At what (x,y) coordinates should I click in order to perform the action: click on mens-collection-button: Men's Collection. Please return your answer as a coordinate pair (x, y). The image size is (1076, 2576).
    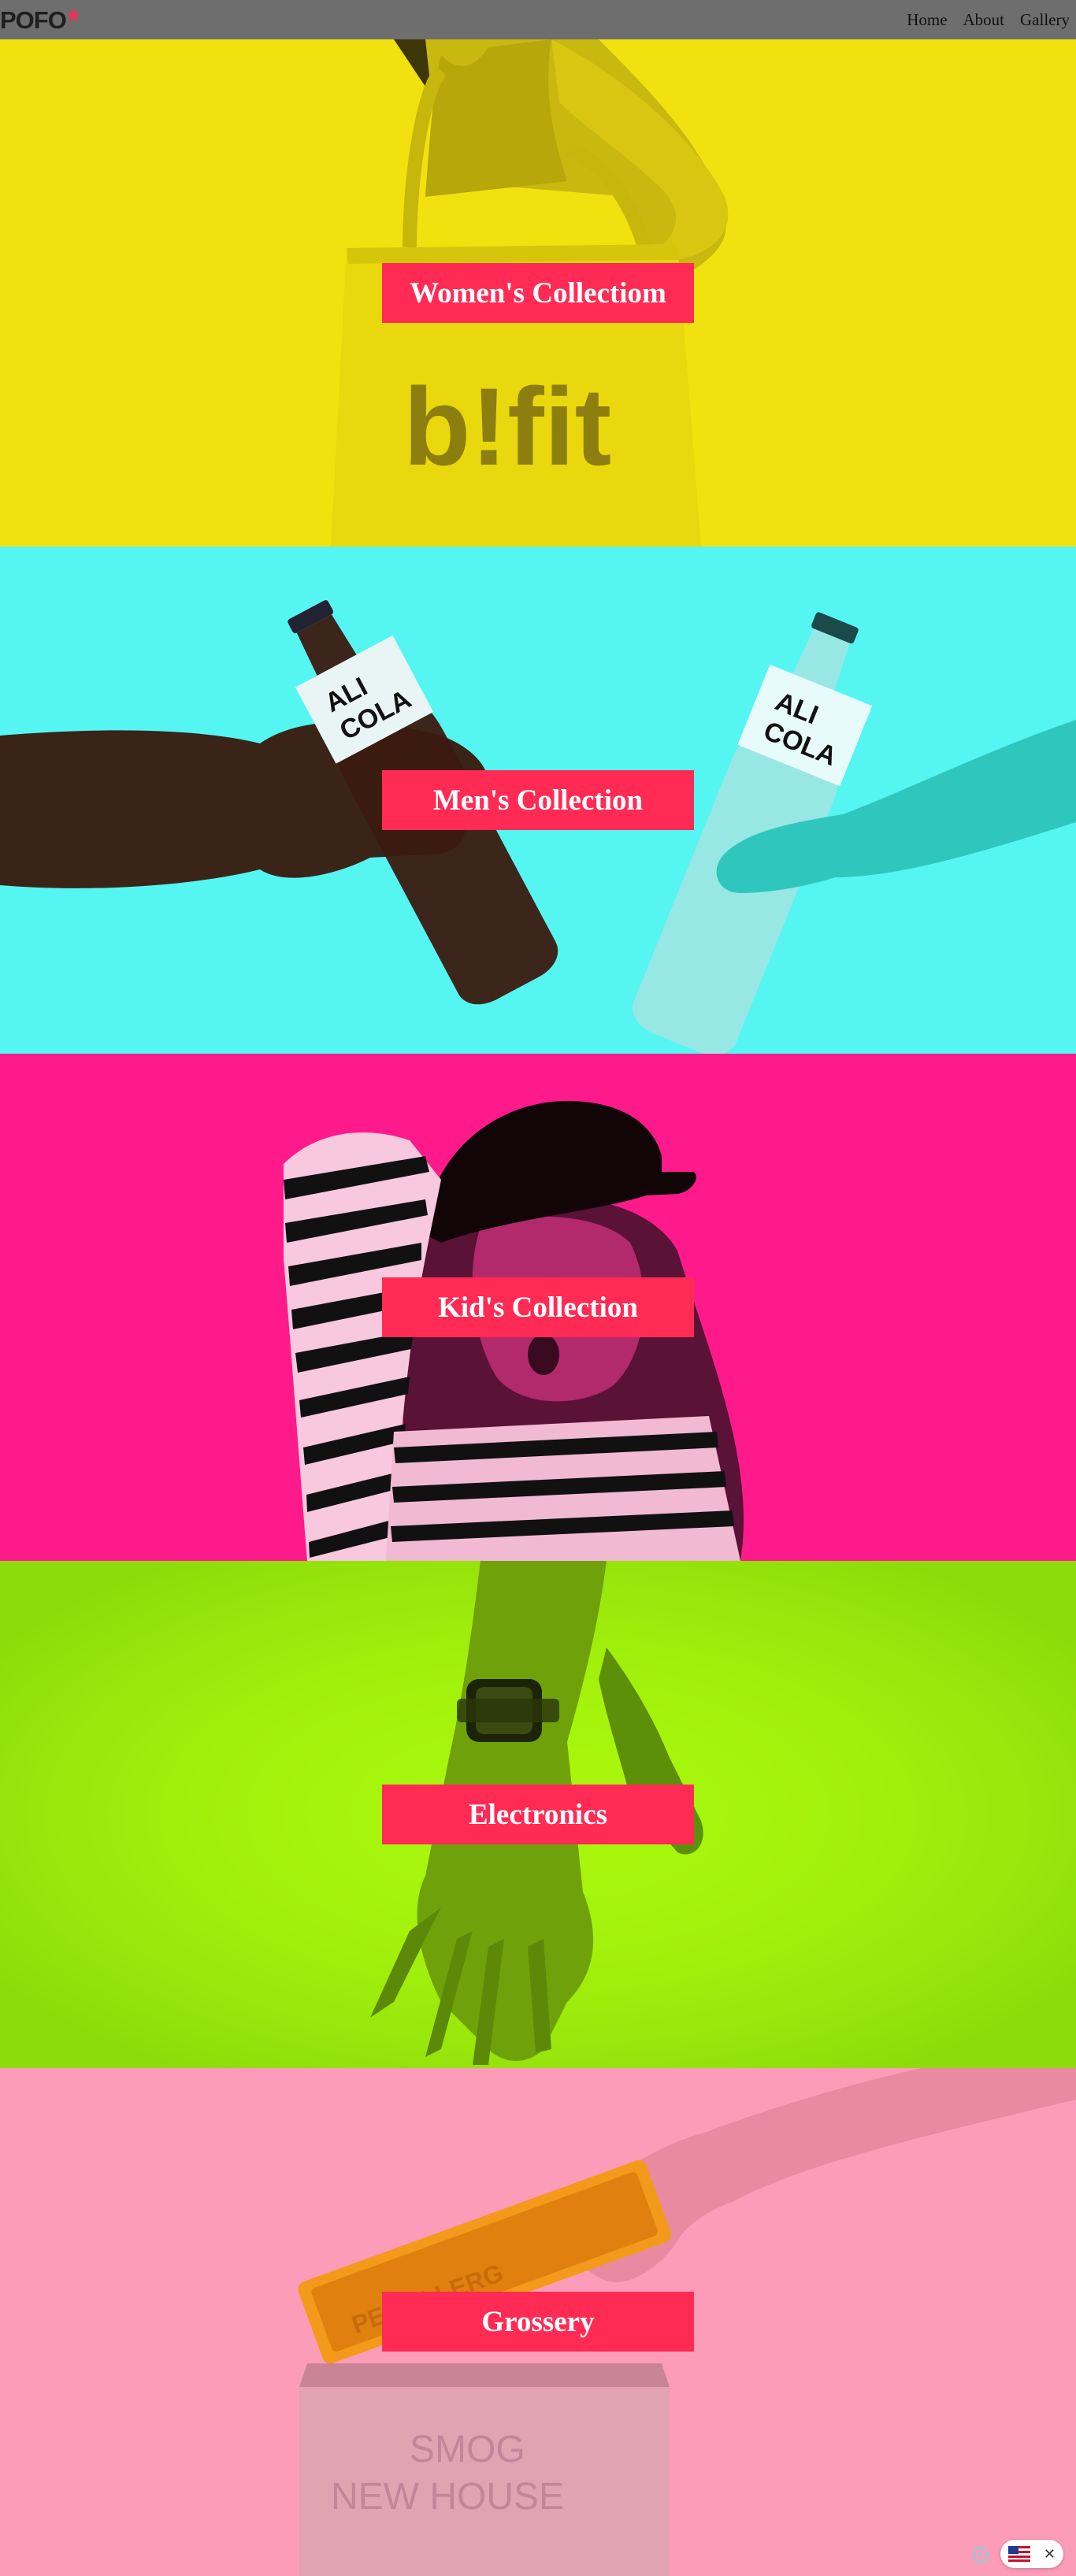
    Looking at the image, I should click on (538, 800).